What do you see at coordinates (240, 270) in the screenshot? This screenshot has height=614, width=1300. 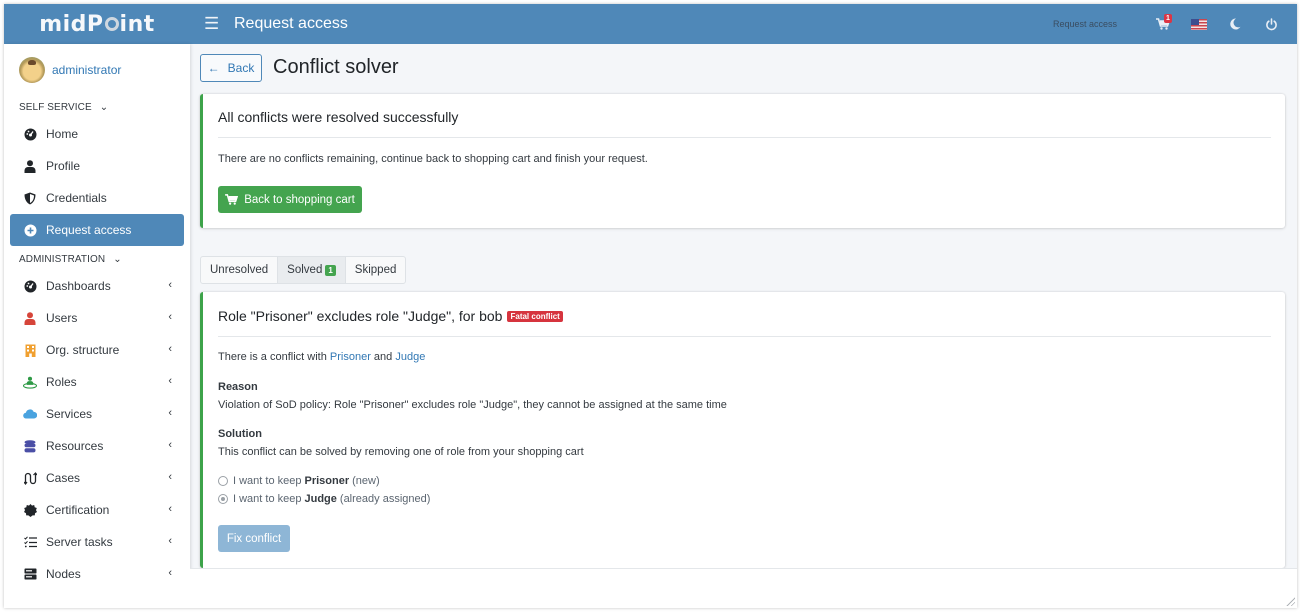 I see `tab-unresolved: Unresolved` at bounding box center [240, 270].